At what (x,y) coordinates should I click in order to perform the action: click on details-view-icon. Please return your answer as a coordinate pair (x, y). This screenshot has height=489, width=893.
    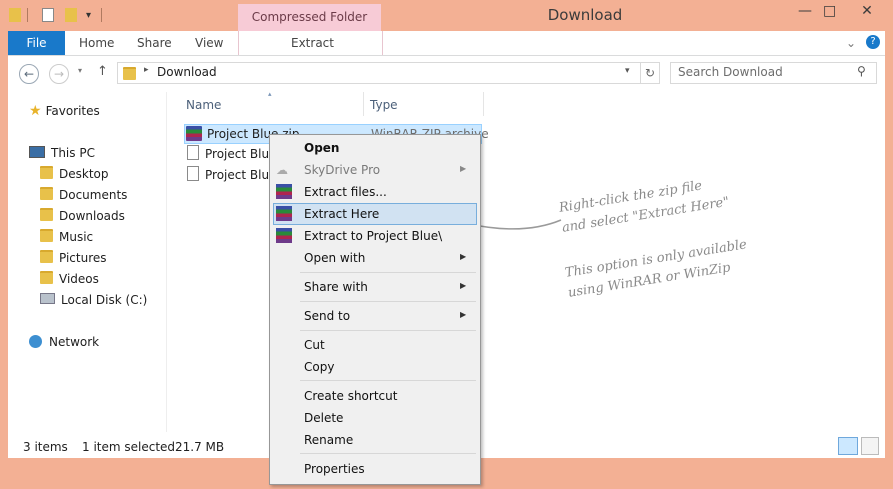
    Looking at the image, I should click on (848, 446).